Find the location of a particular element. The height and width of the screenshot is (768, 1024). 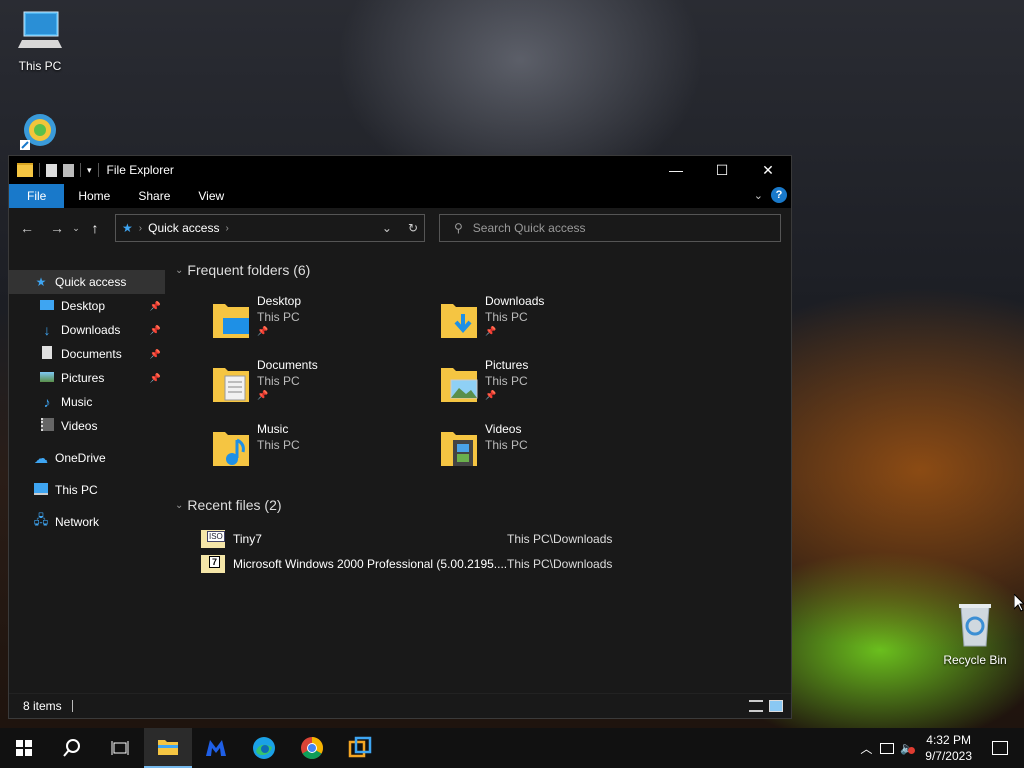

folder-icon is located at coordinates (25, 170).